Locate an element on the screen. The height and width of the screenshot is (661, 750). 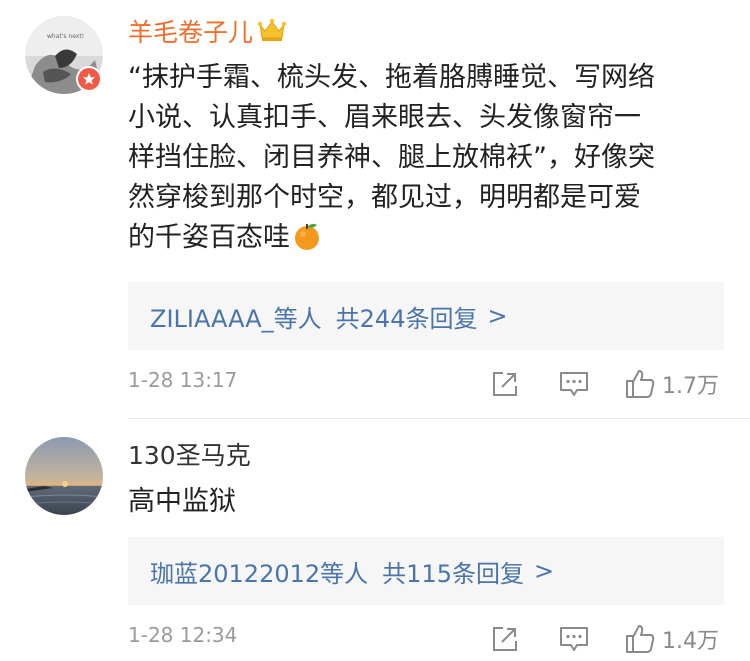
reply-users: 珈蓝20122012等人 is located at coordinates (259, 571).